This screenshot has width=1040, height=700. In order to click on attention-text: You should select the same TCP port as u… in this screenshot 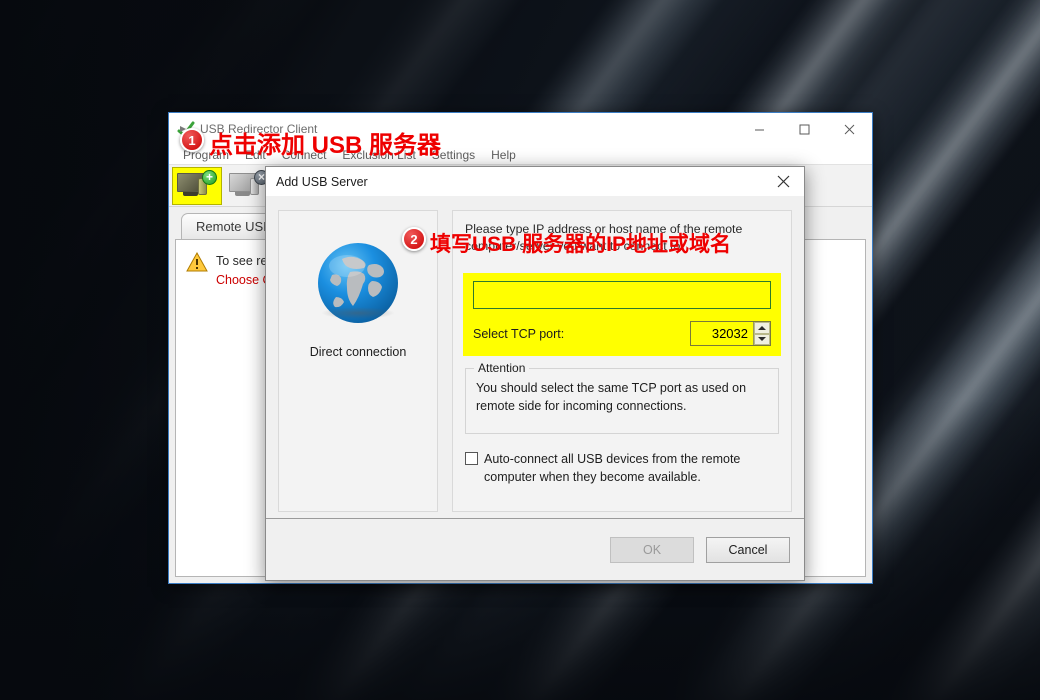, I will do `click(611, 397)`.